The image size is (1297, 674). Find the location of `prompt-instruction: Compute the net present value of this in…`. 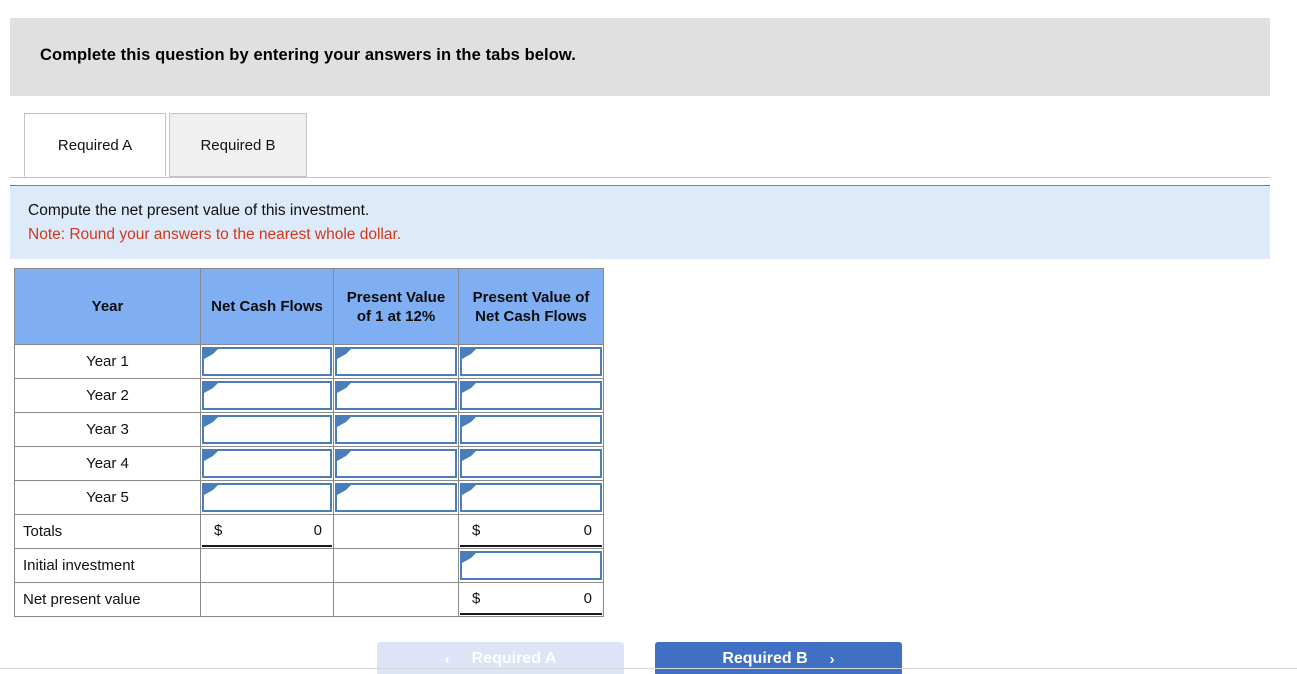

prompt-instruction: Compute the net present value of this in… is located at coordinates (199, 210).